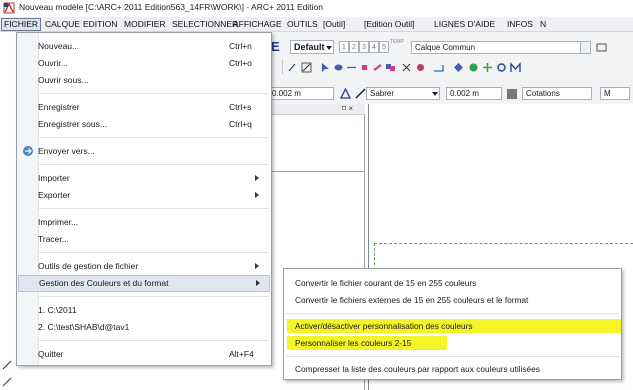 The width and height of the screenshot is (633, 390). Describe the element at coordinates (464, 24) in the screenshot. I see `menu-lignes-aide: LIGNES D'AIDE` at that location.